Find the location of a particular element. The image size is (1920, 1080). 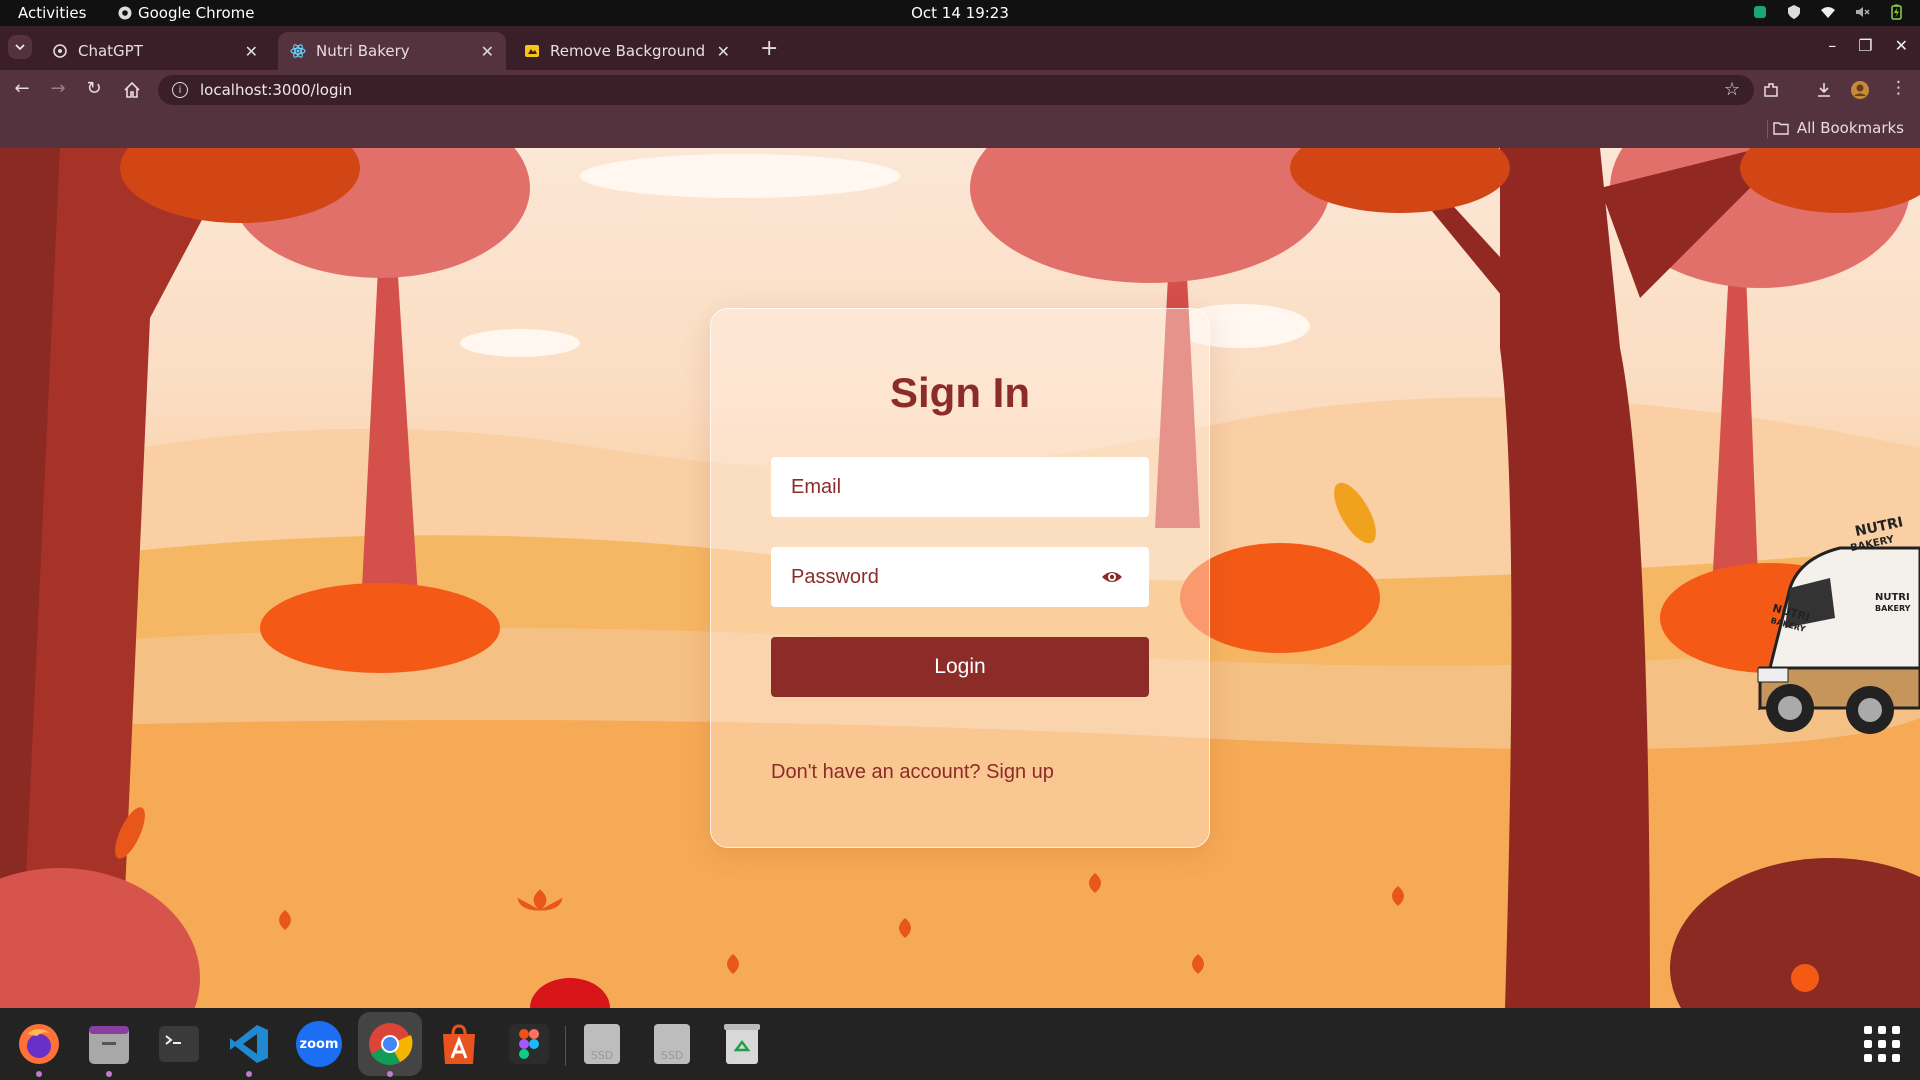

dock-zoom: zoom is located at coordinates (319, 1044).